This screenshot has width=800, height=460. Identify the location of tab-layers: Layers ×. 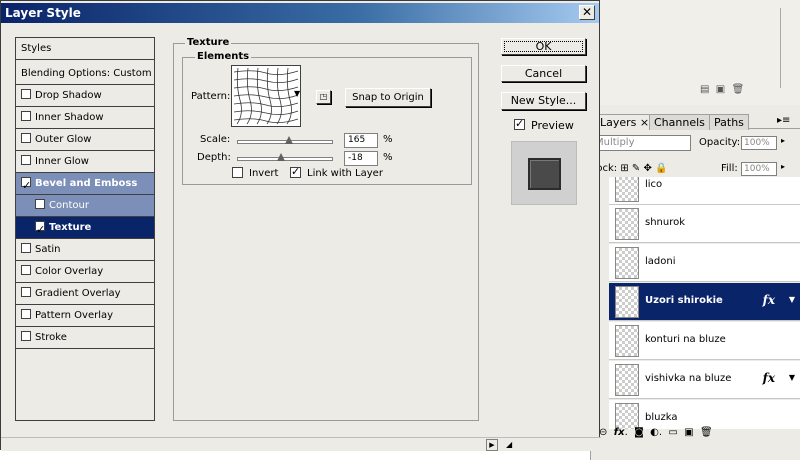
(625, 122).